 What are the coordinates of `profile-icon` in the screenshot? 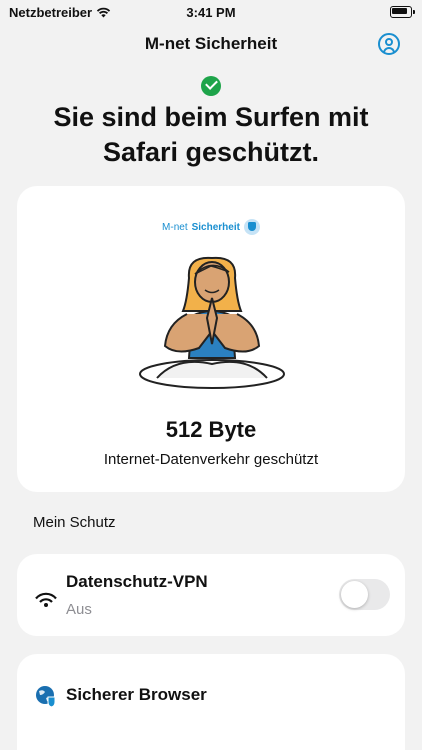 It's located at (389, 44).